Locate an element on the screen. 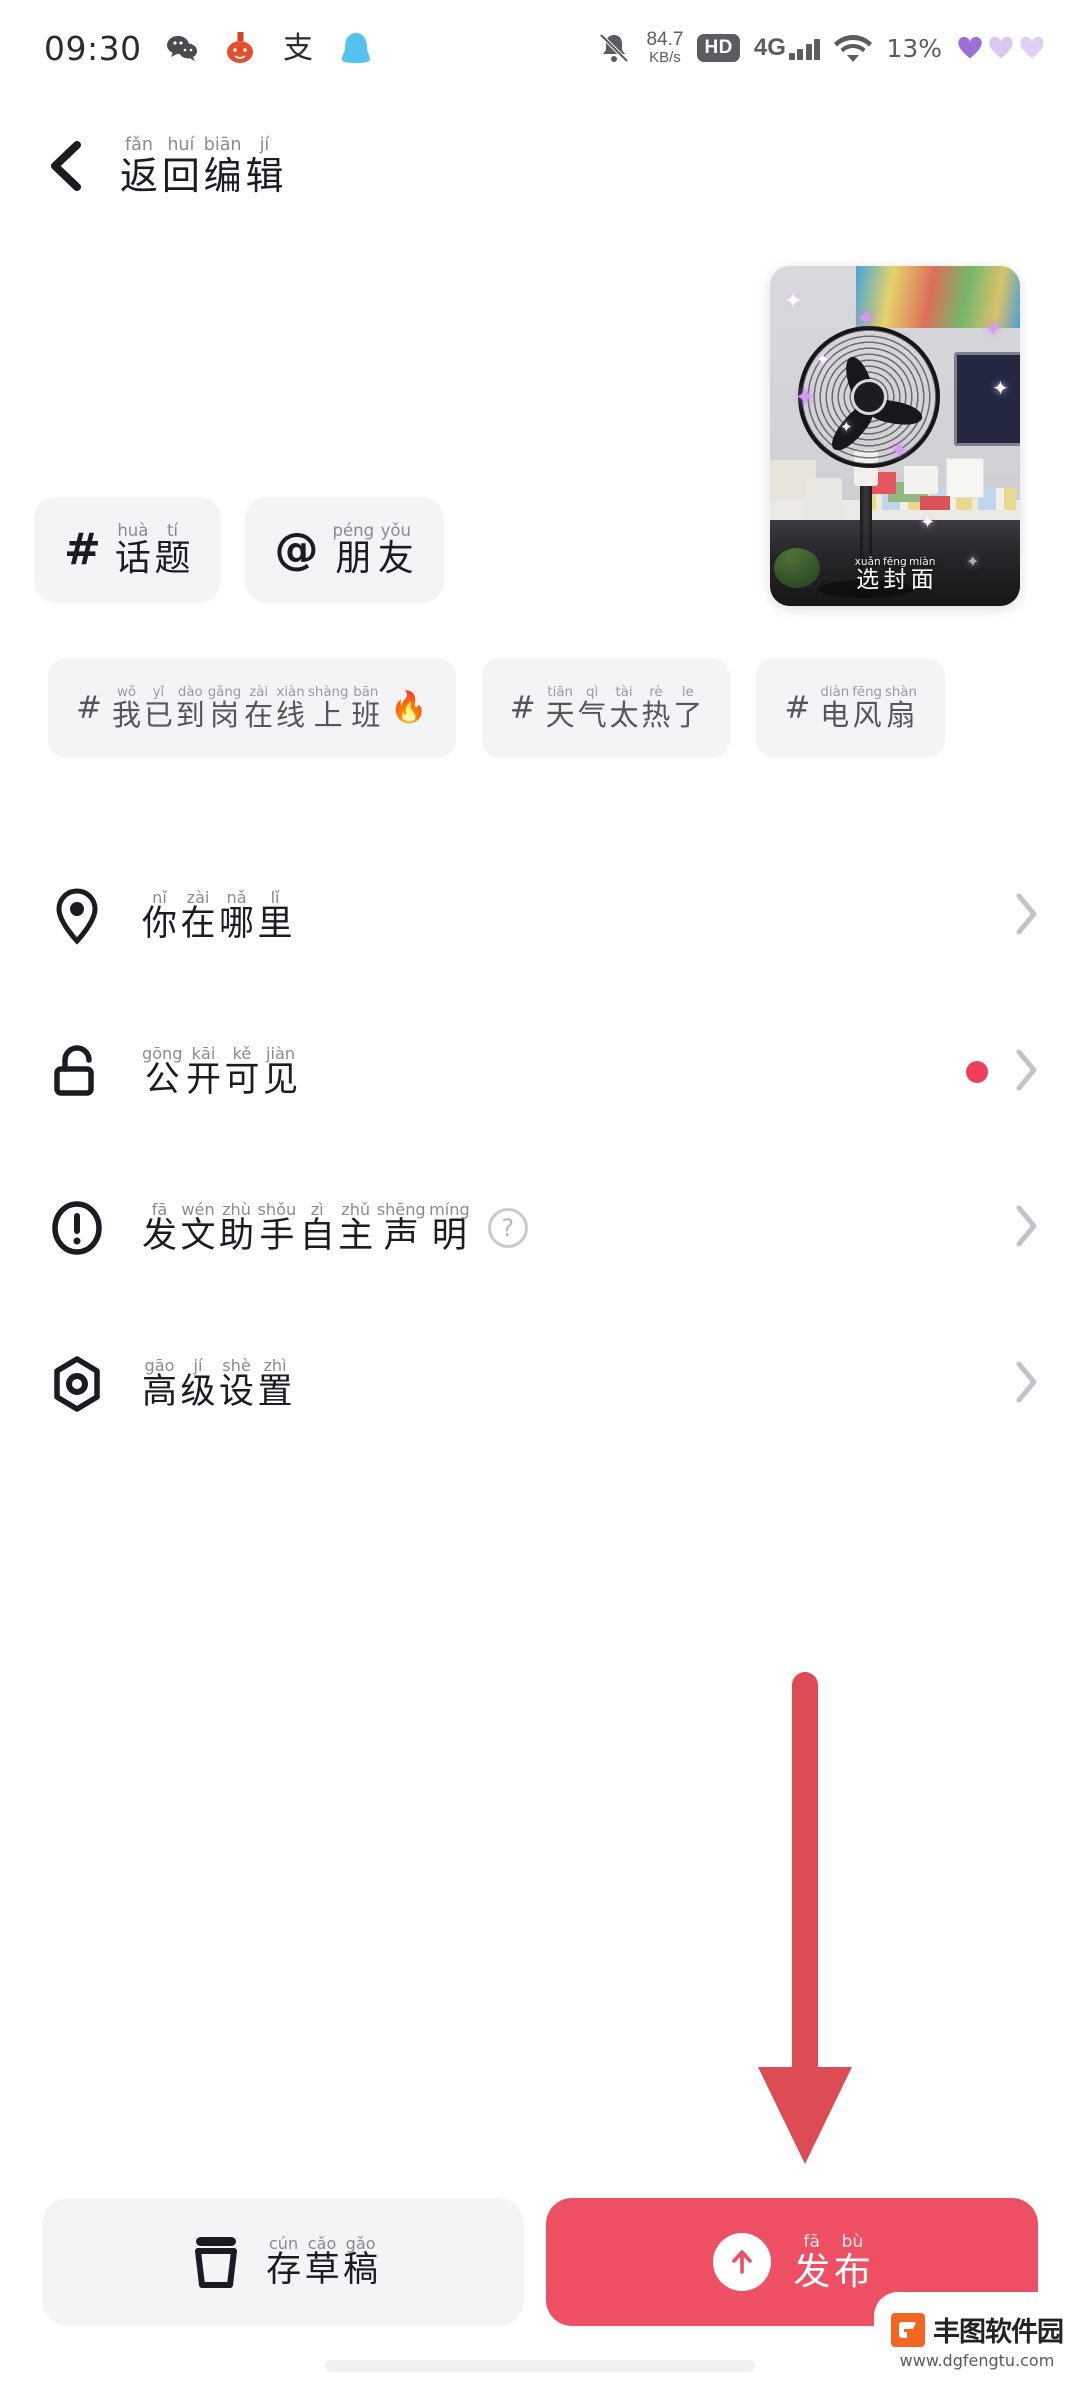 This screenshot has width=1080, height=2388. help-icon: ? is located at coordinates (507, 1227).